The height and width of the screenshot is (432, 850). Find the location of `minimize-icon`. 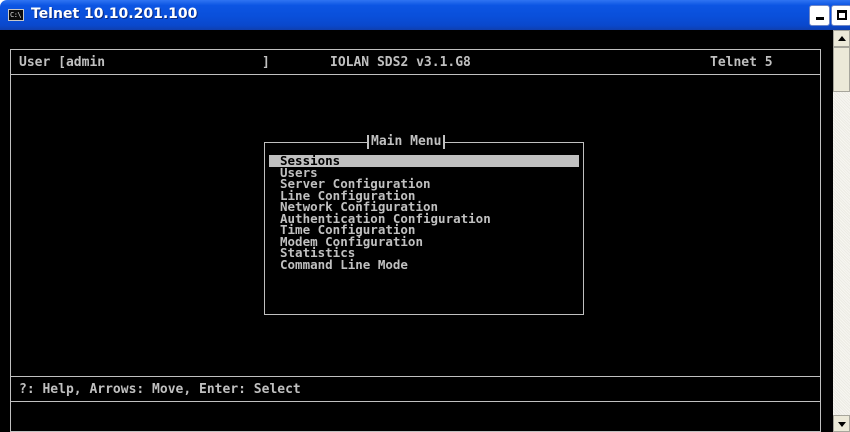

minimize-icon is located at coordinates (820, 18).